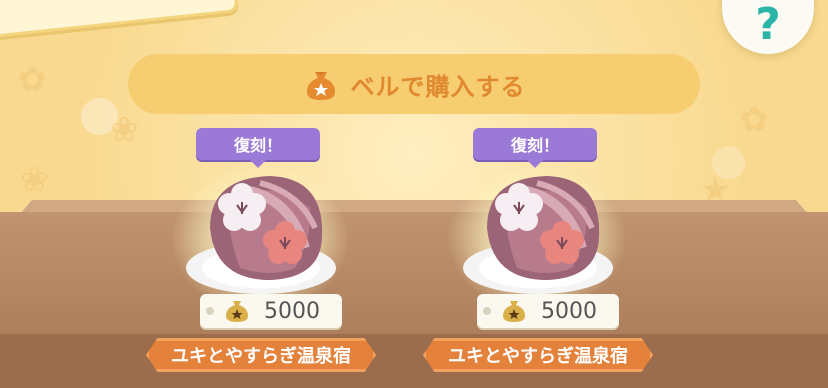  What do you see at coordinates (414, 361) in the screenshot?
I see `shelf-front` at bounding box center [414, 361].